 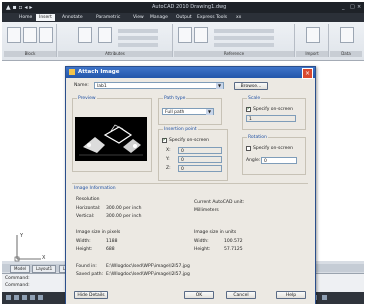 I want to click on image-preview, so click(x=111, y=139).